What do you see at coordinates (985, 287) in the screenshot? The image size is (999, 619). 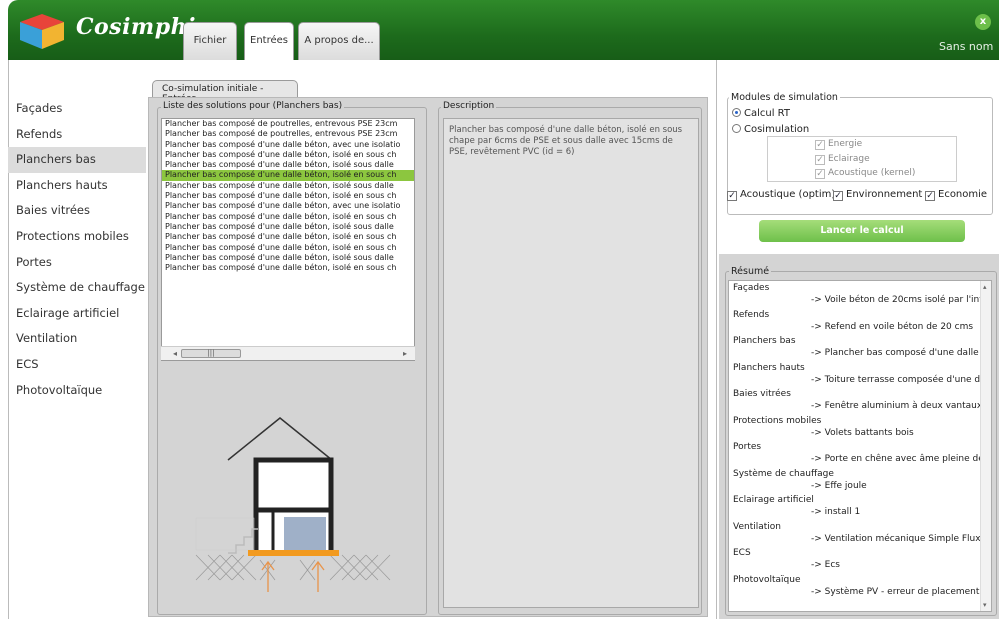 I see `scroll-up-icon: ▴` at bounding box center [985, 287].